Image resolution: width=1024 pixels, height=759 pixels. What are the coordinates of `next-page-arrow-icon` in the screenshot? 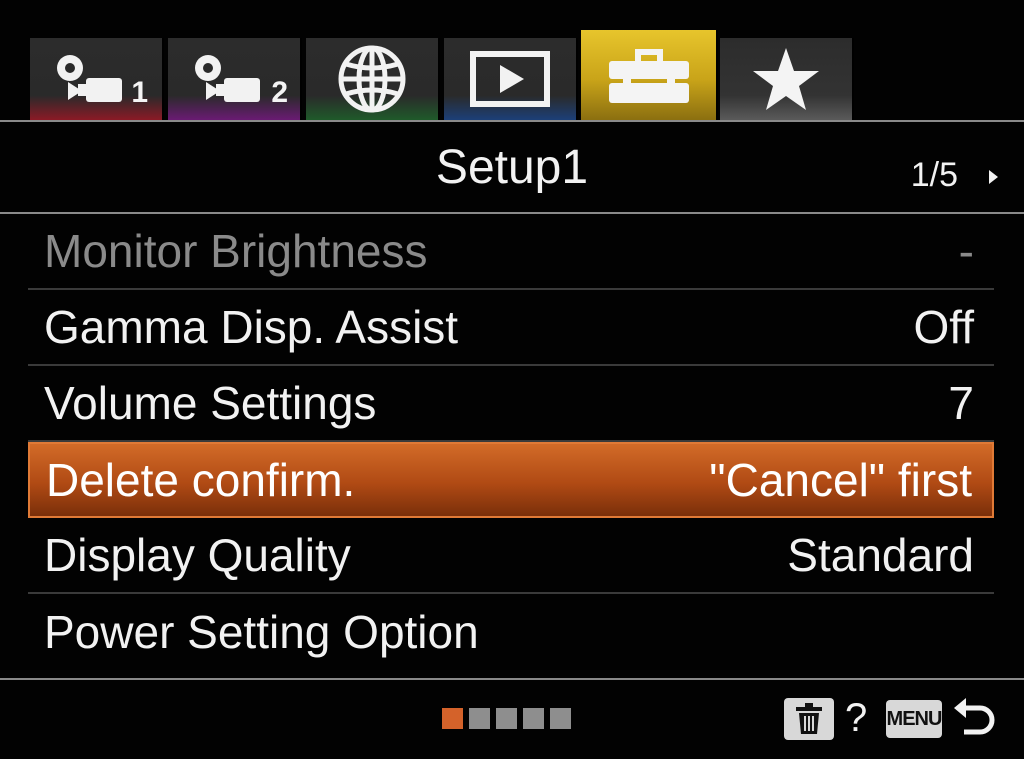 It's located at (993, 177).